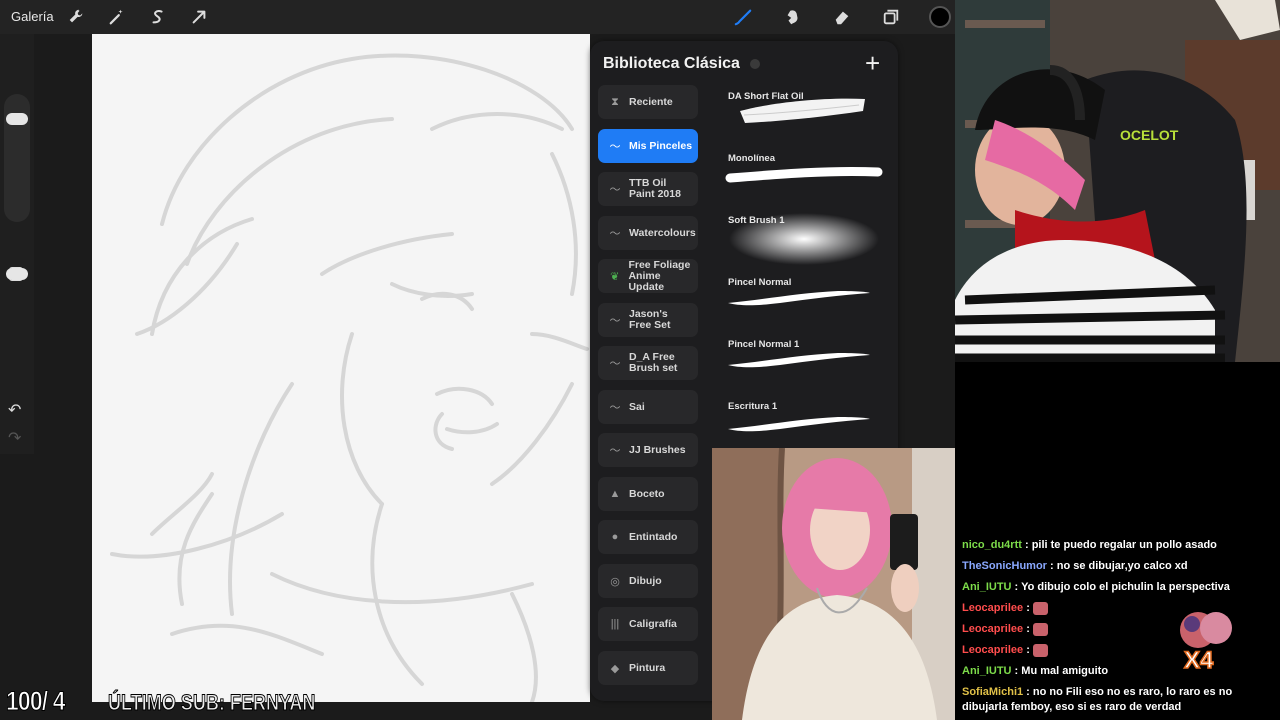 The image size is (1280, 720). I want to click on paint-icon: ◆, so click(615, 668).